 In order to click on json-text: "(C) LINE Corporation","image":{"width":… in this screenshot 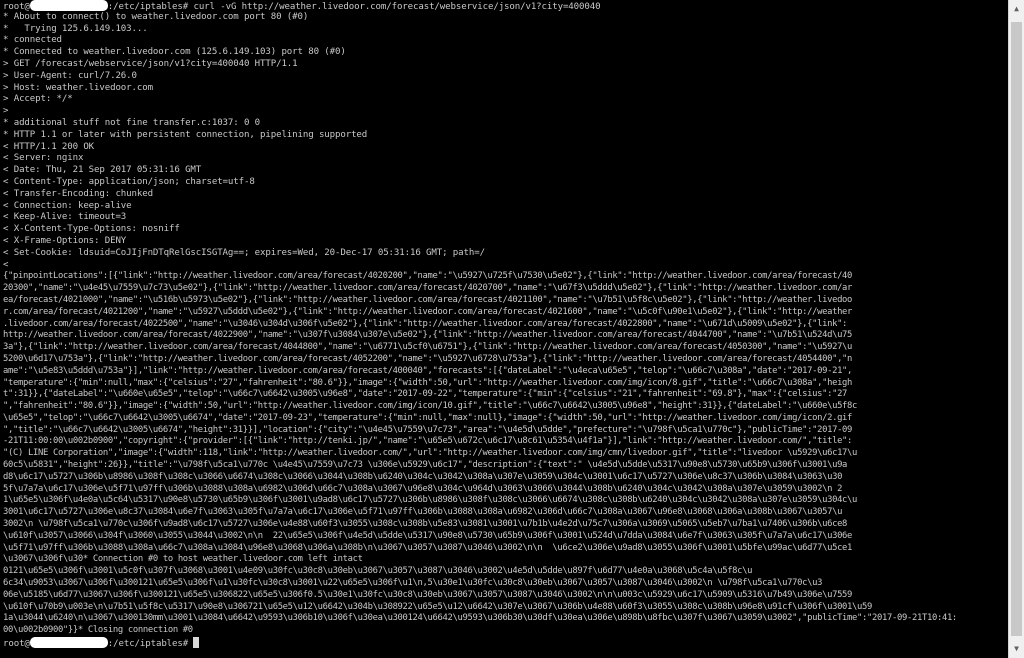, I will do `click(430, 453)`.